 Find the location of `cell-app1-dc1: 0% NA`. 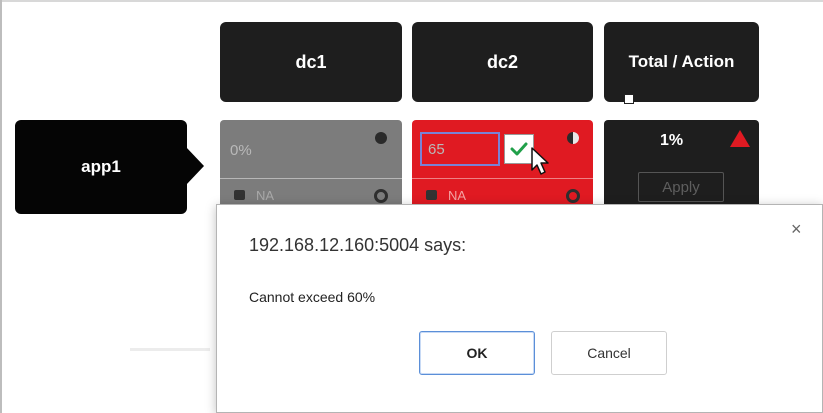

cell-app1-dc1: 0% NA is located at coordinates (311, 166).